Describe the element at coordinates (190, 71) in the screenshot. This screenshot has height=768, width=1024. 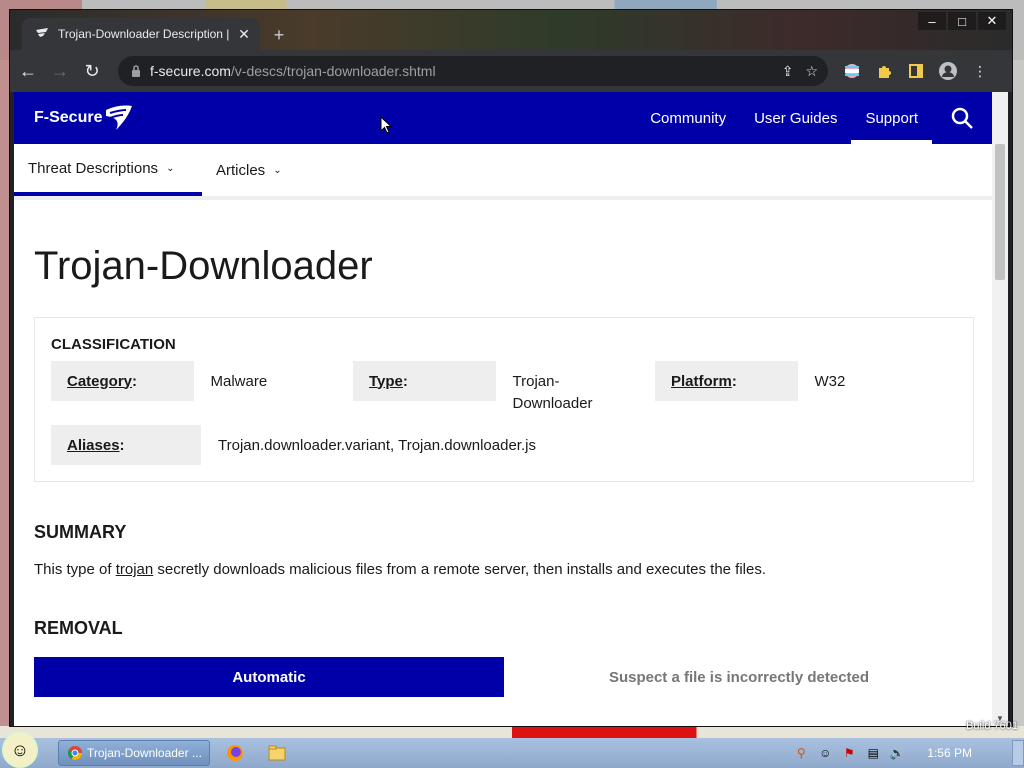
I see `url-host: f-secure.com` at that location.